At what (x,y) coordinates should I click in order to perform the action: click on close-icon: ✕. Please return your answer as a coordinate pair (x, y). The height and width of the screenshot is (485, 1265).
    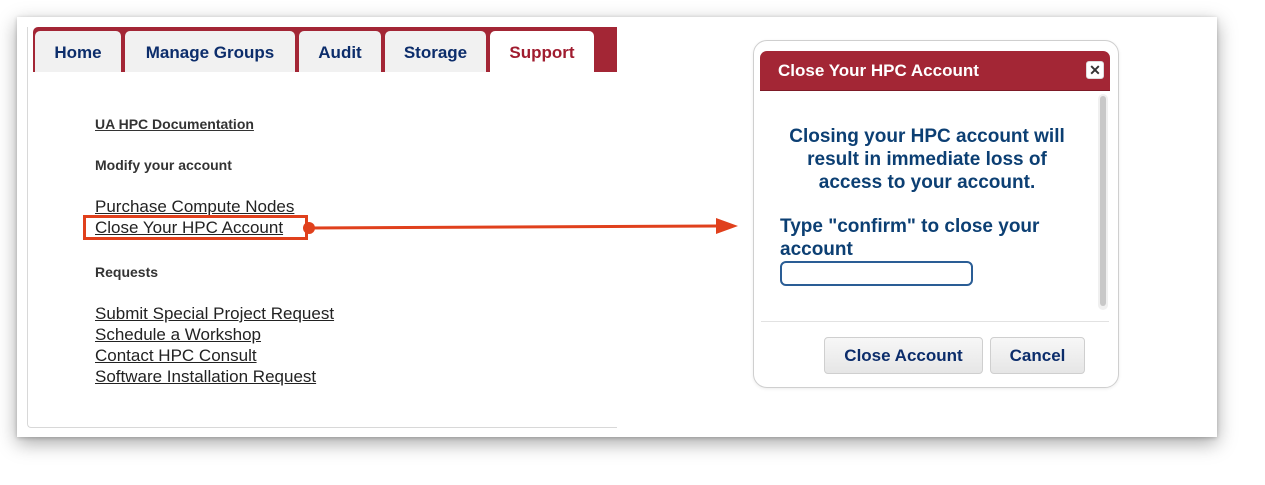
    Looking at the image, I should click on (1095, 70).